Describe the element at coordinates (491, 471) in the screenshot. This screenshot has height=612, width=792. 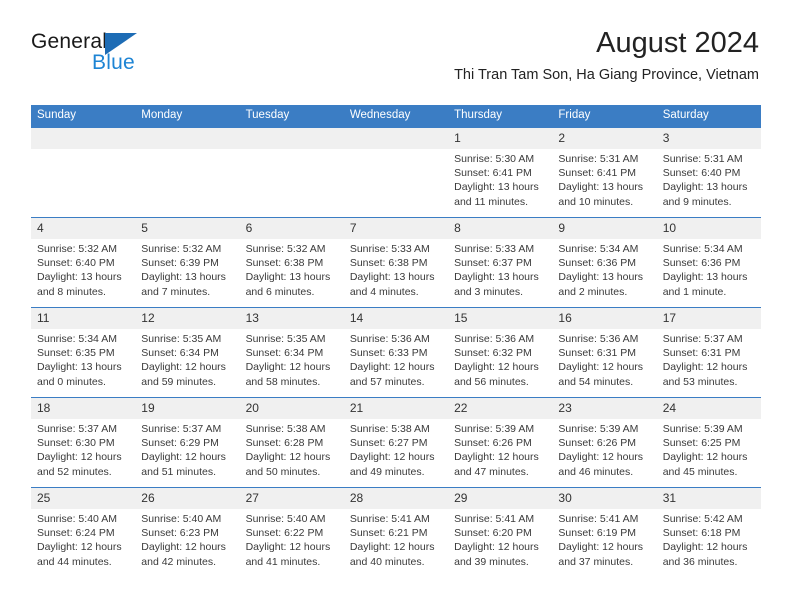
I see `daylight-text-line2: and 47 minutes.` at that location.